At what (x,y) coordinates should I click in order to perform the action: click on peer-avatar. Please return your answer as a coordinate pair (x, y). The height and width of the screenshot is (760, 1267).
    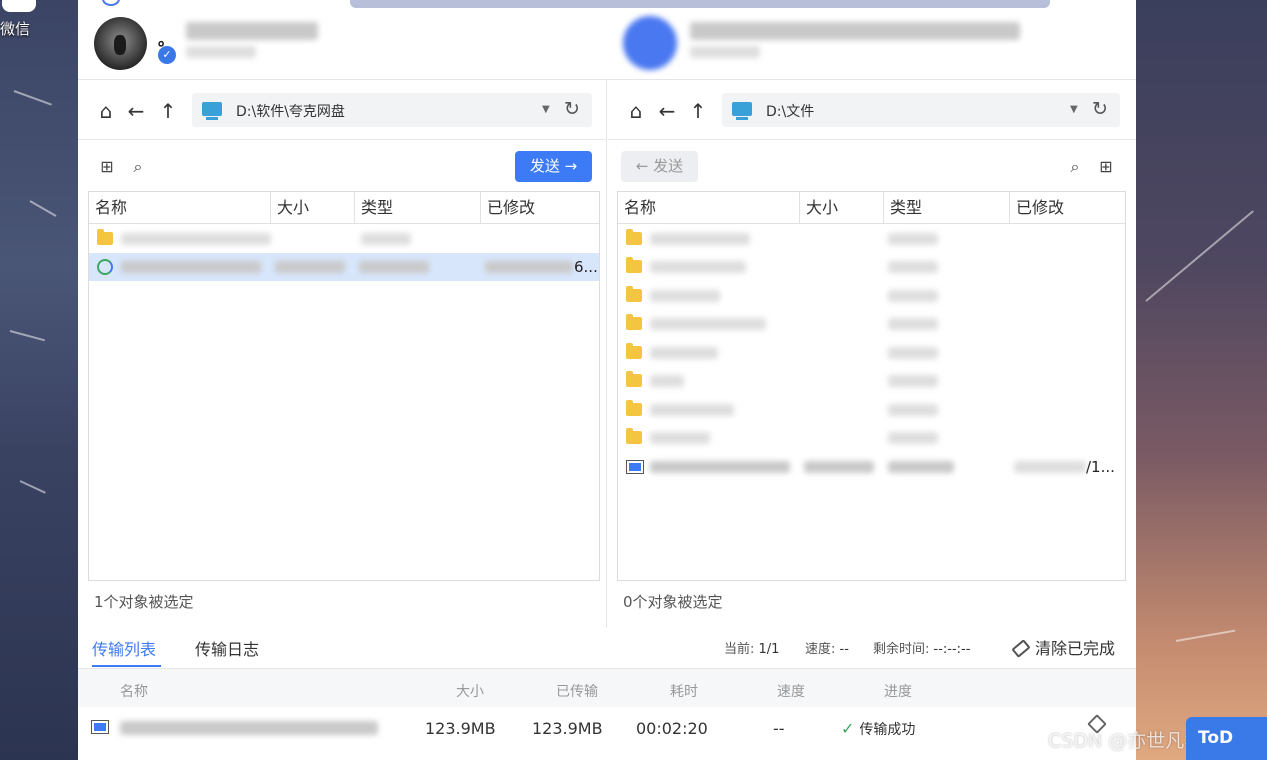
    Looking at the image, I should click on (650, 43).